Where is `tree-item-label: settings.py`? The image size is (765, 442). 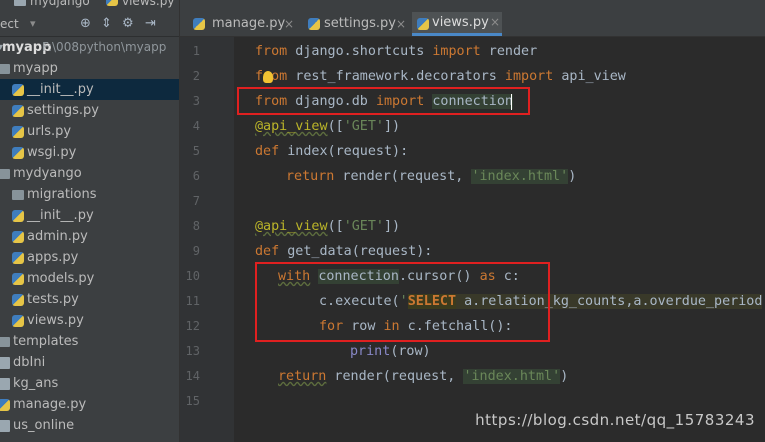
tree-item-label: settings.py is located at coordinates (63, 110).